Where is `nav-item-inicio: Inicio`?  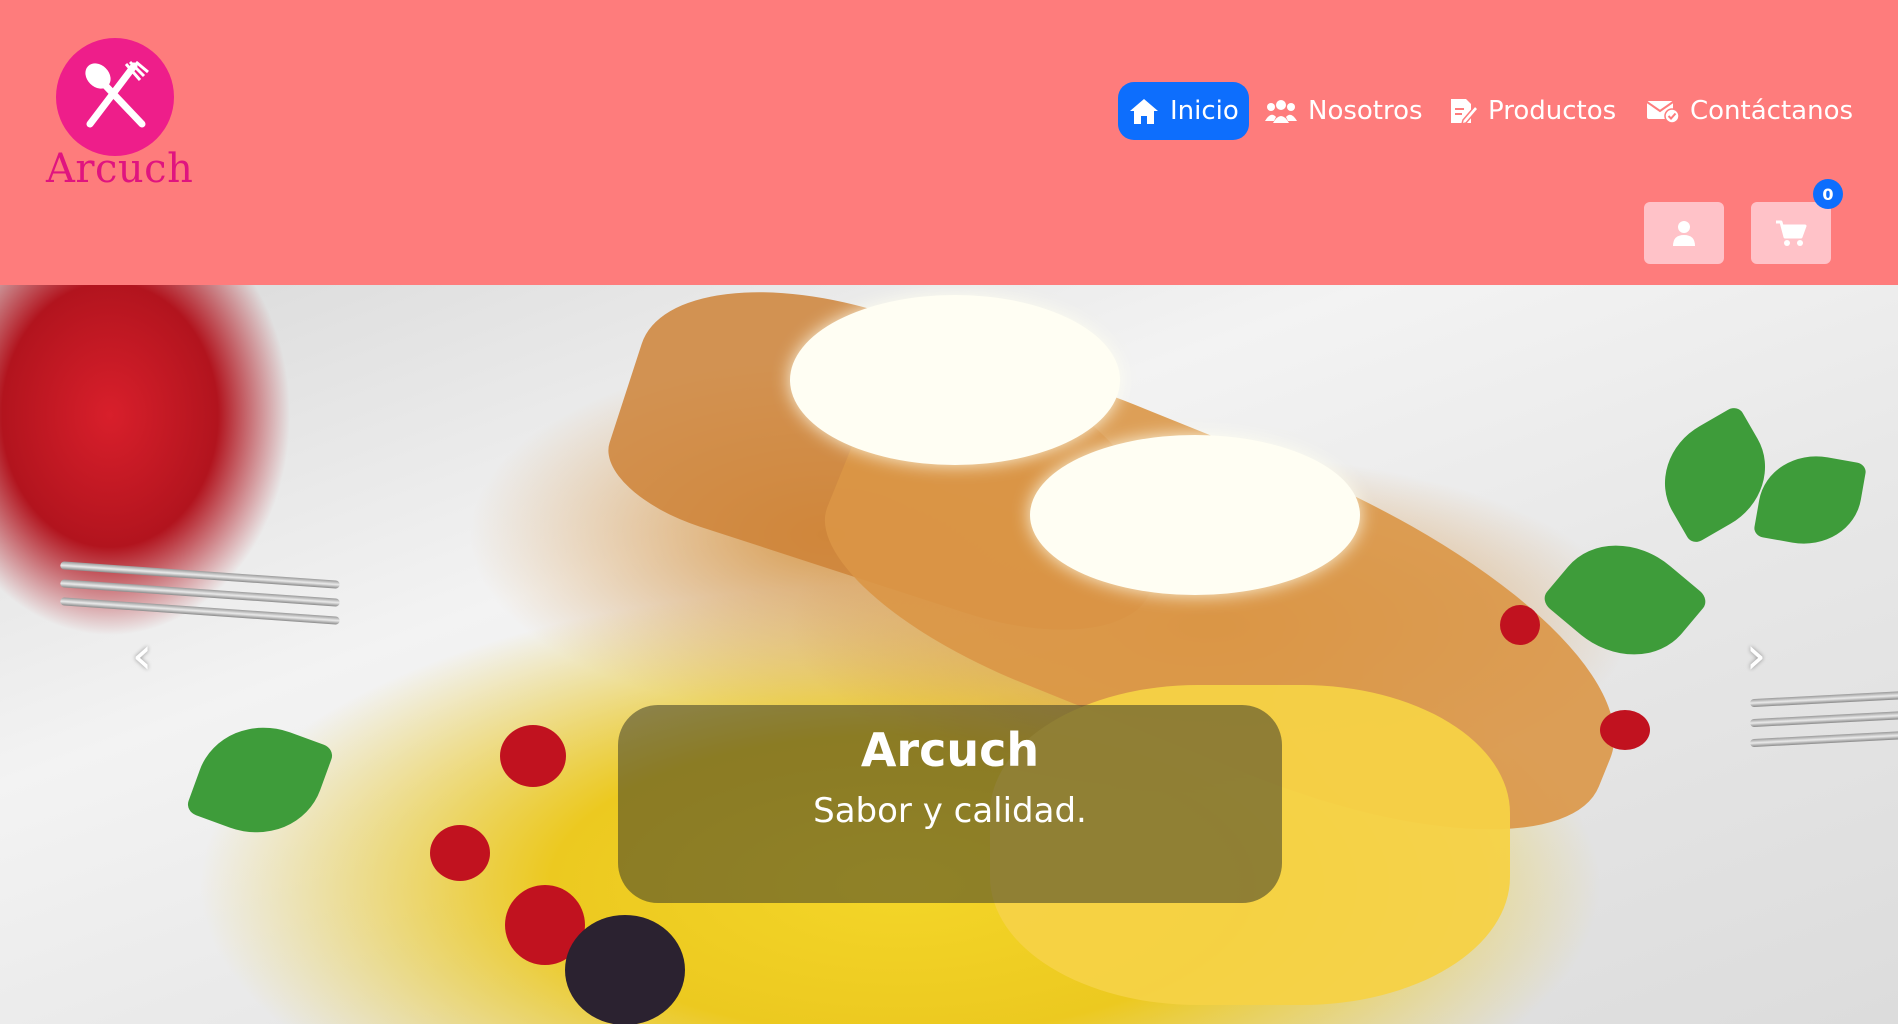
nav-item-inicio: Inicio is located at coordinates (1183, 111).